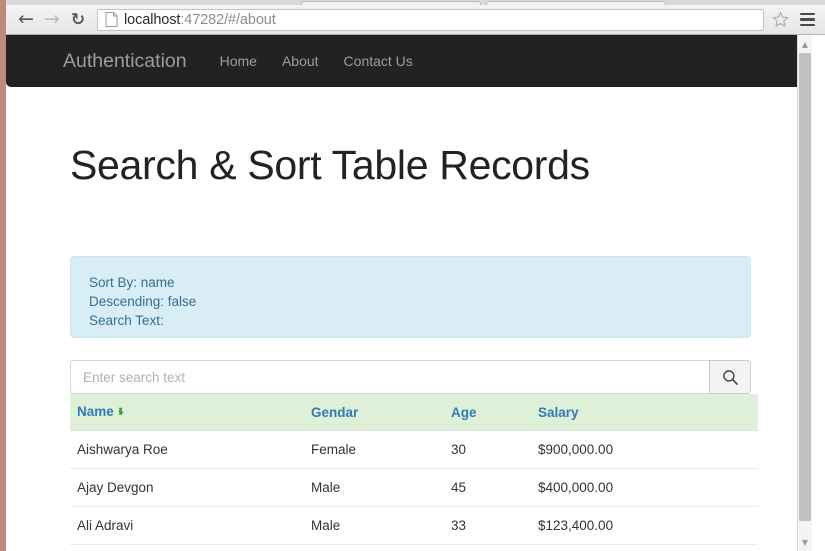 This screenshot has width=825, height=551. Describe the element at coordinates (143, 301) in the screenshot. I see `descending-text: Descending: false` at that location.